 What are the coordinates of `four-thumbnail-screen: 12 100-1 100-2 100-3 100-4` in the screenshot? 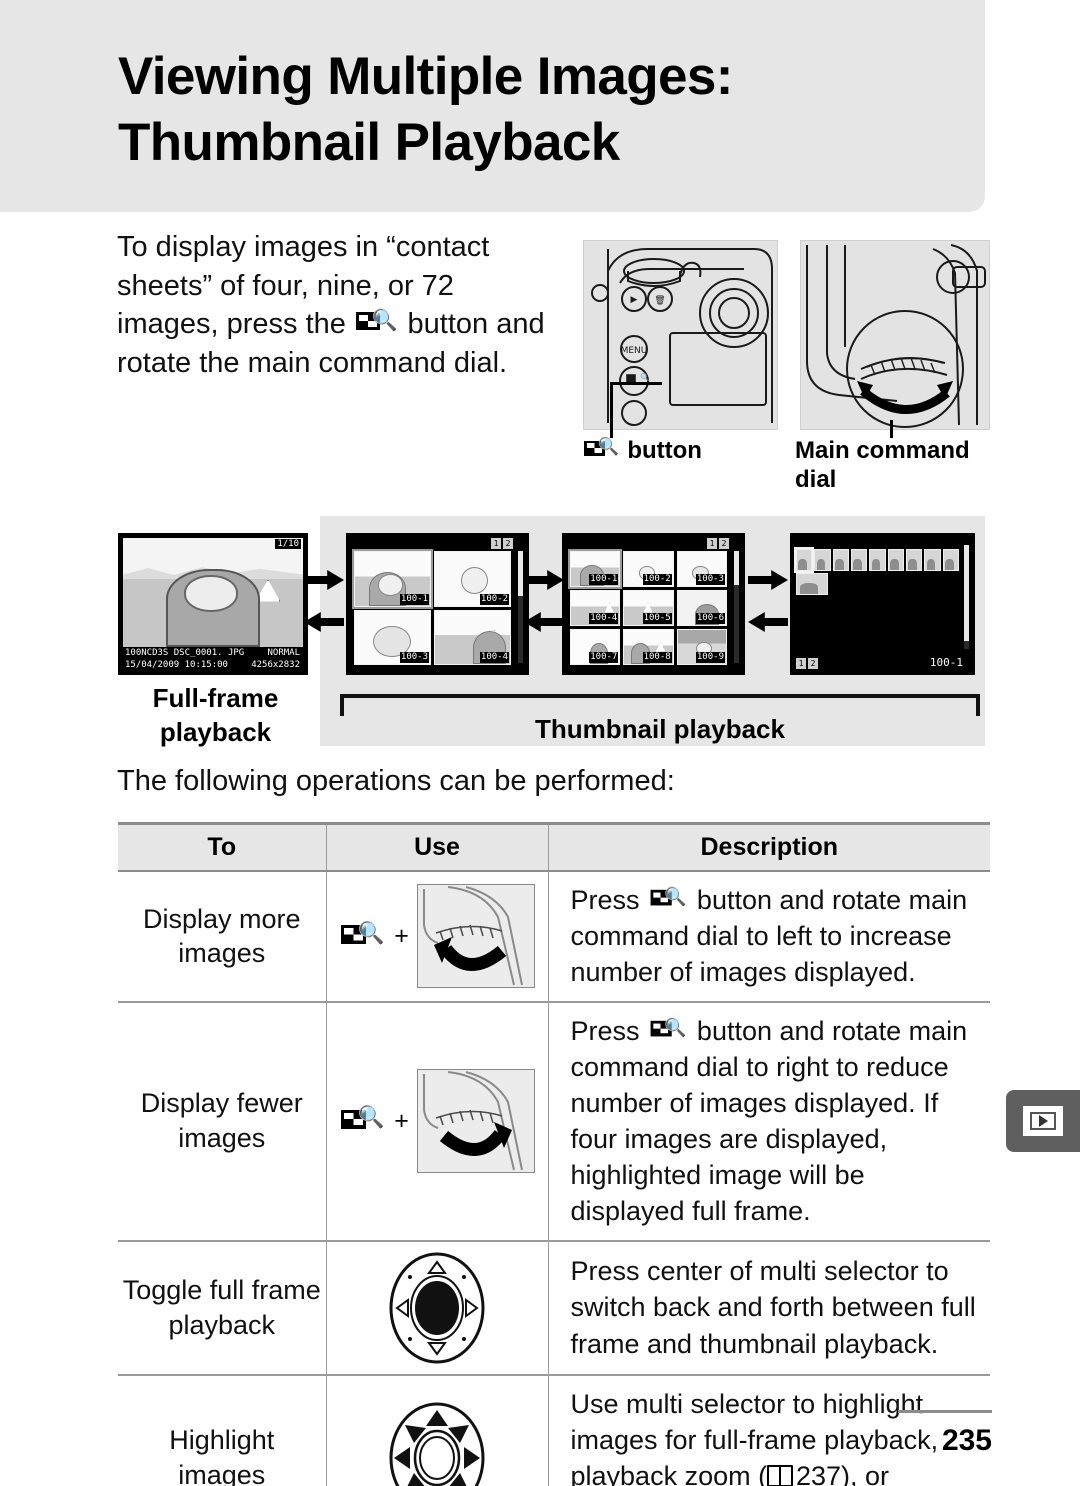 It's located at (437, 604).